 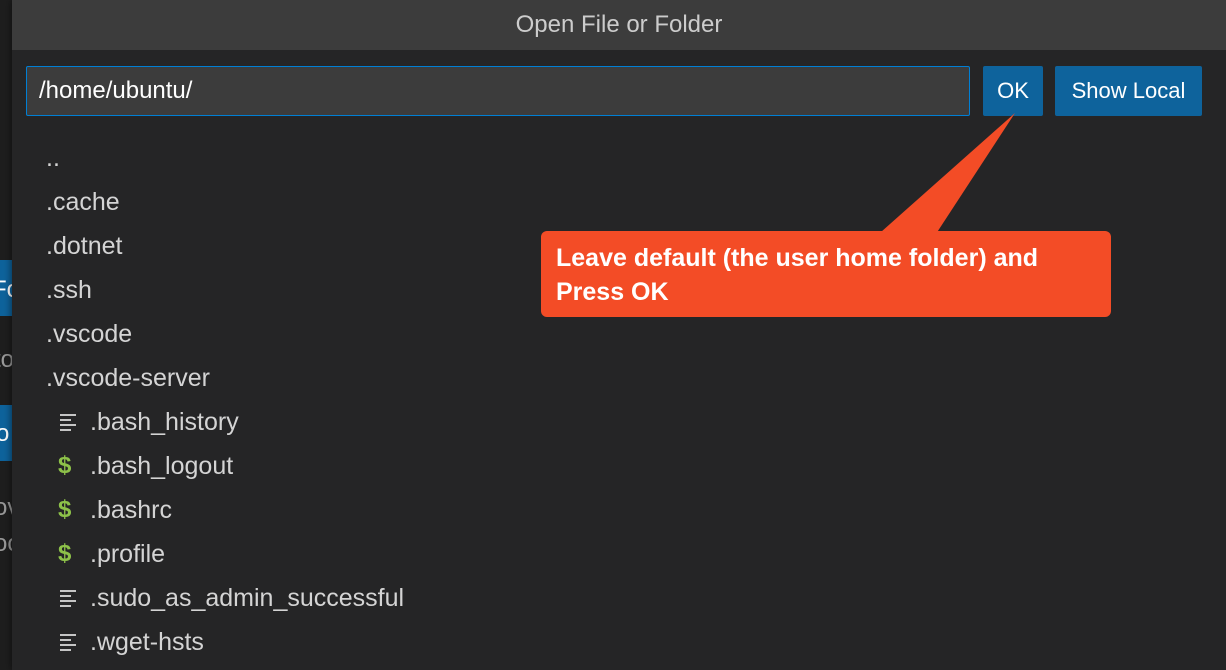 What do you see at coordinates (612, 292) in the screenshot?
I see `callout-line-2: Press OK` at bounding box center [612, 292].